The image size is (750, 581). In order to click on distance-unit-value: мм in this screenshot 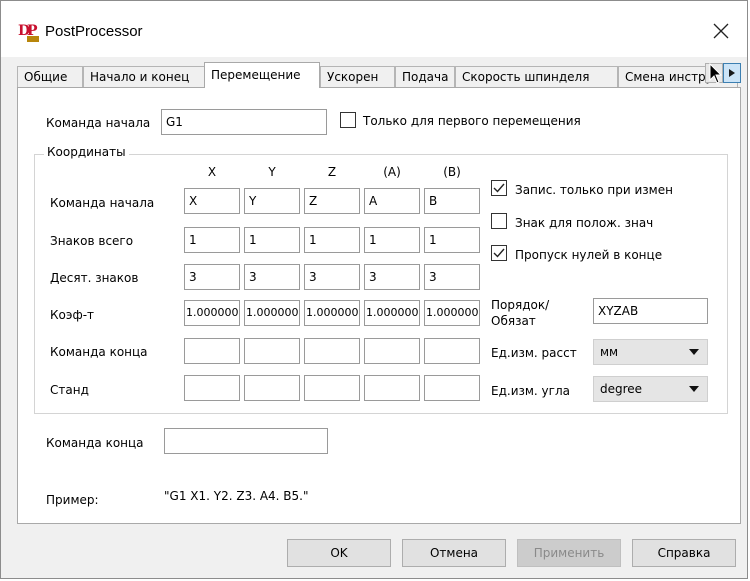, I will do `click(609, 352)`.